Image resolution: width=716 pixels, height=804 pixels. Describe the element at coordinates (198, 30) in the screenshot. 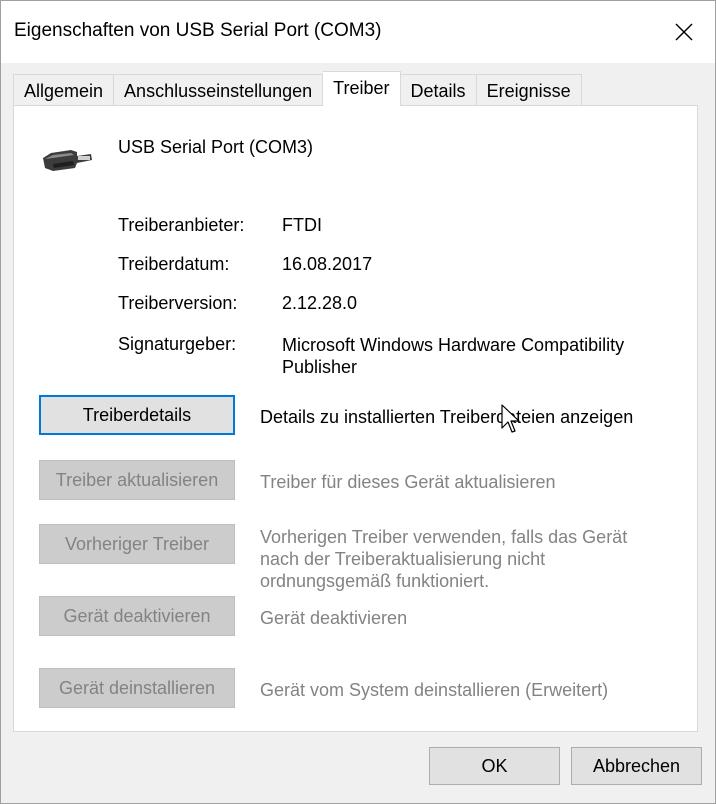

I see `window-title: Eigenschaften von USB Serial Port (COM3)` at that location.